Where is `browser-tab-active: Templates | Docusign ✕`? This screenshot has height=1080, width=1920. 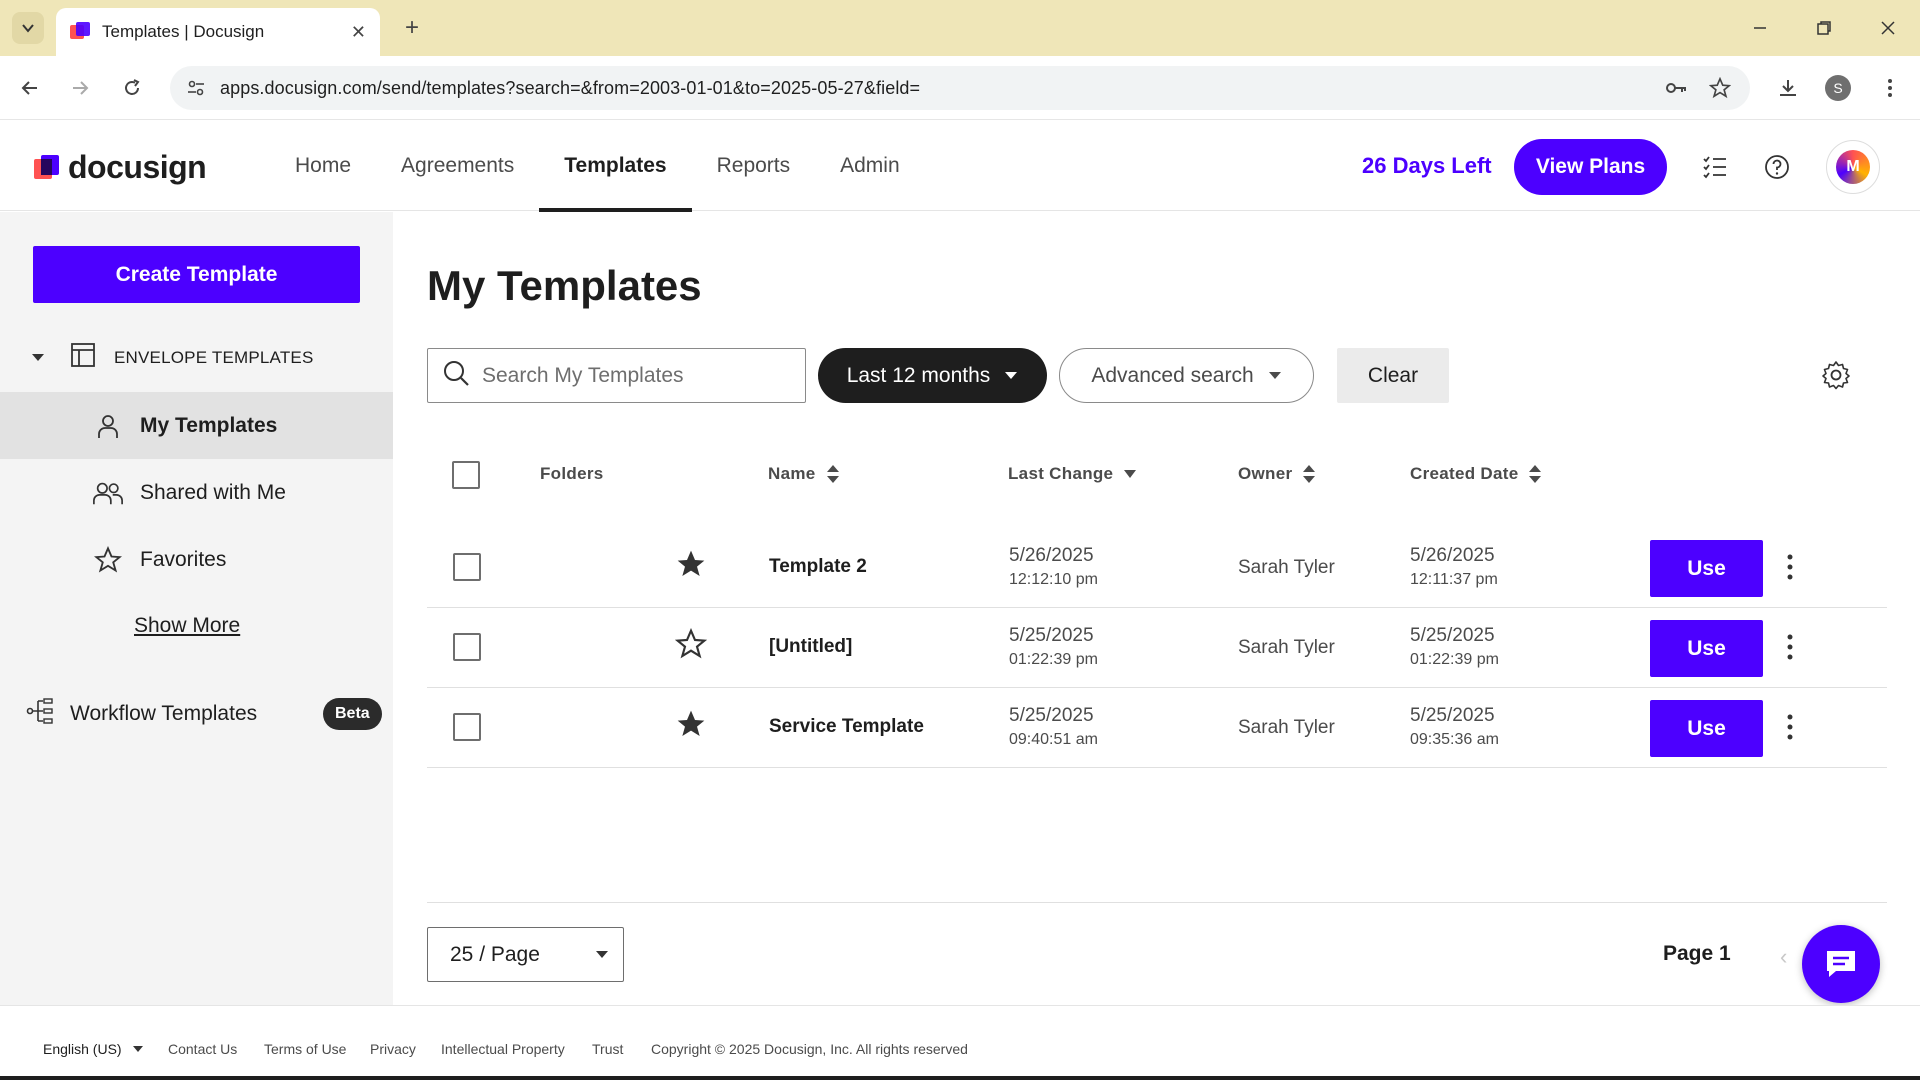
browser-tab-active: Templates | Docusign ✕ is located at coordinates (218, 32).